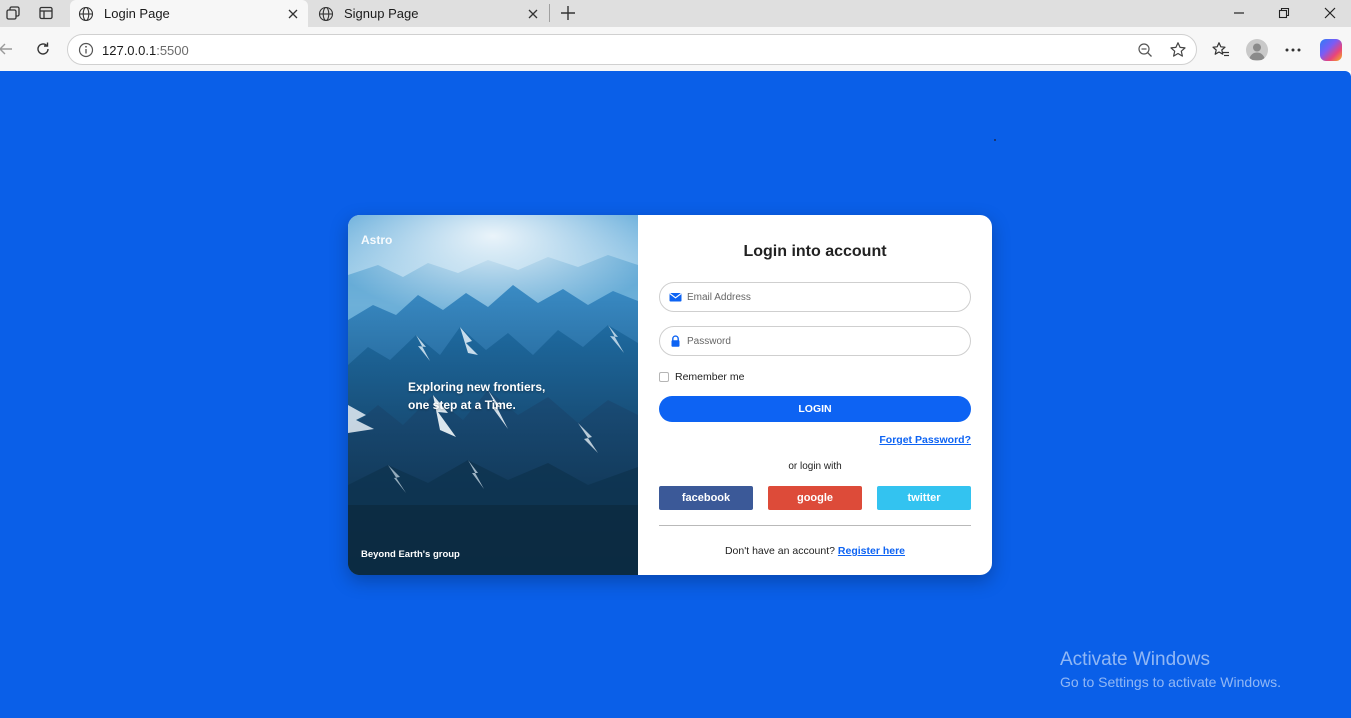 This screenshot has height=718, width=1351. What do you see at coordinates (815, 409) in the screenshot?
I see `login-button: LOGIN` at bounding box center [815, 409].